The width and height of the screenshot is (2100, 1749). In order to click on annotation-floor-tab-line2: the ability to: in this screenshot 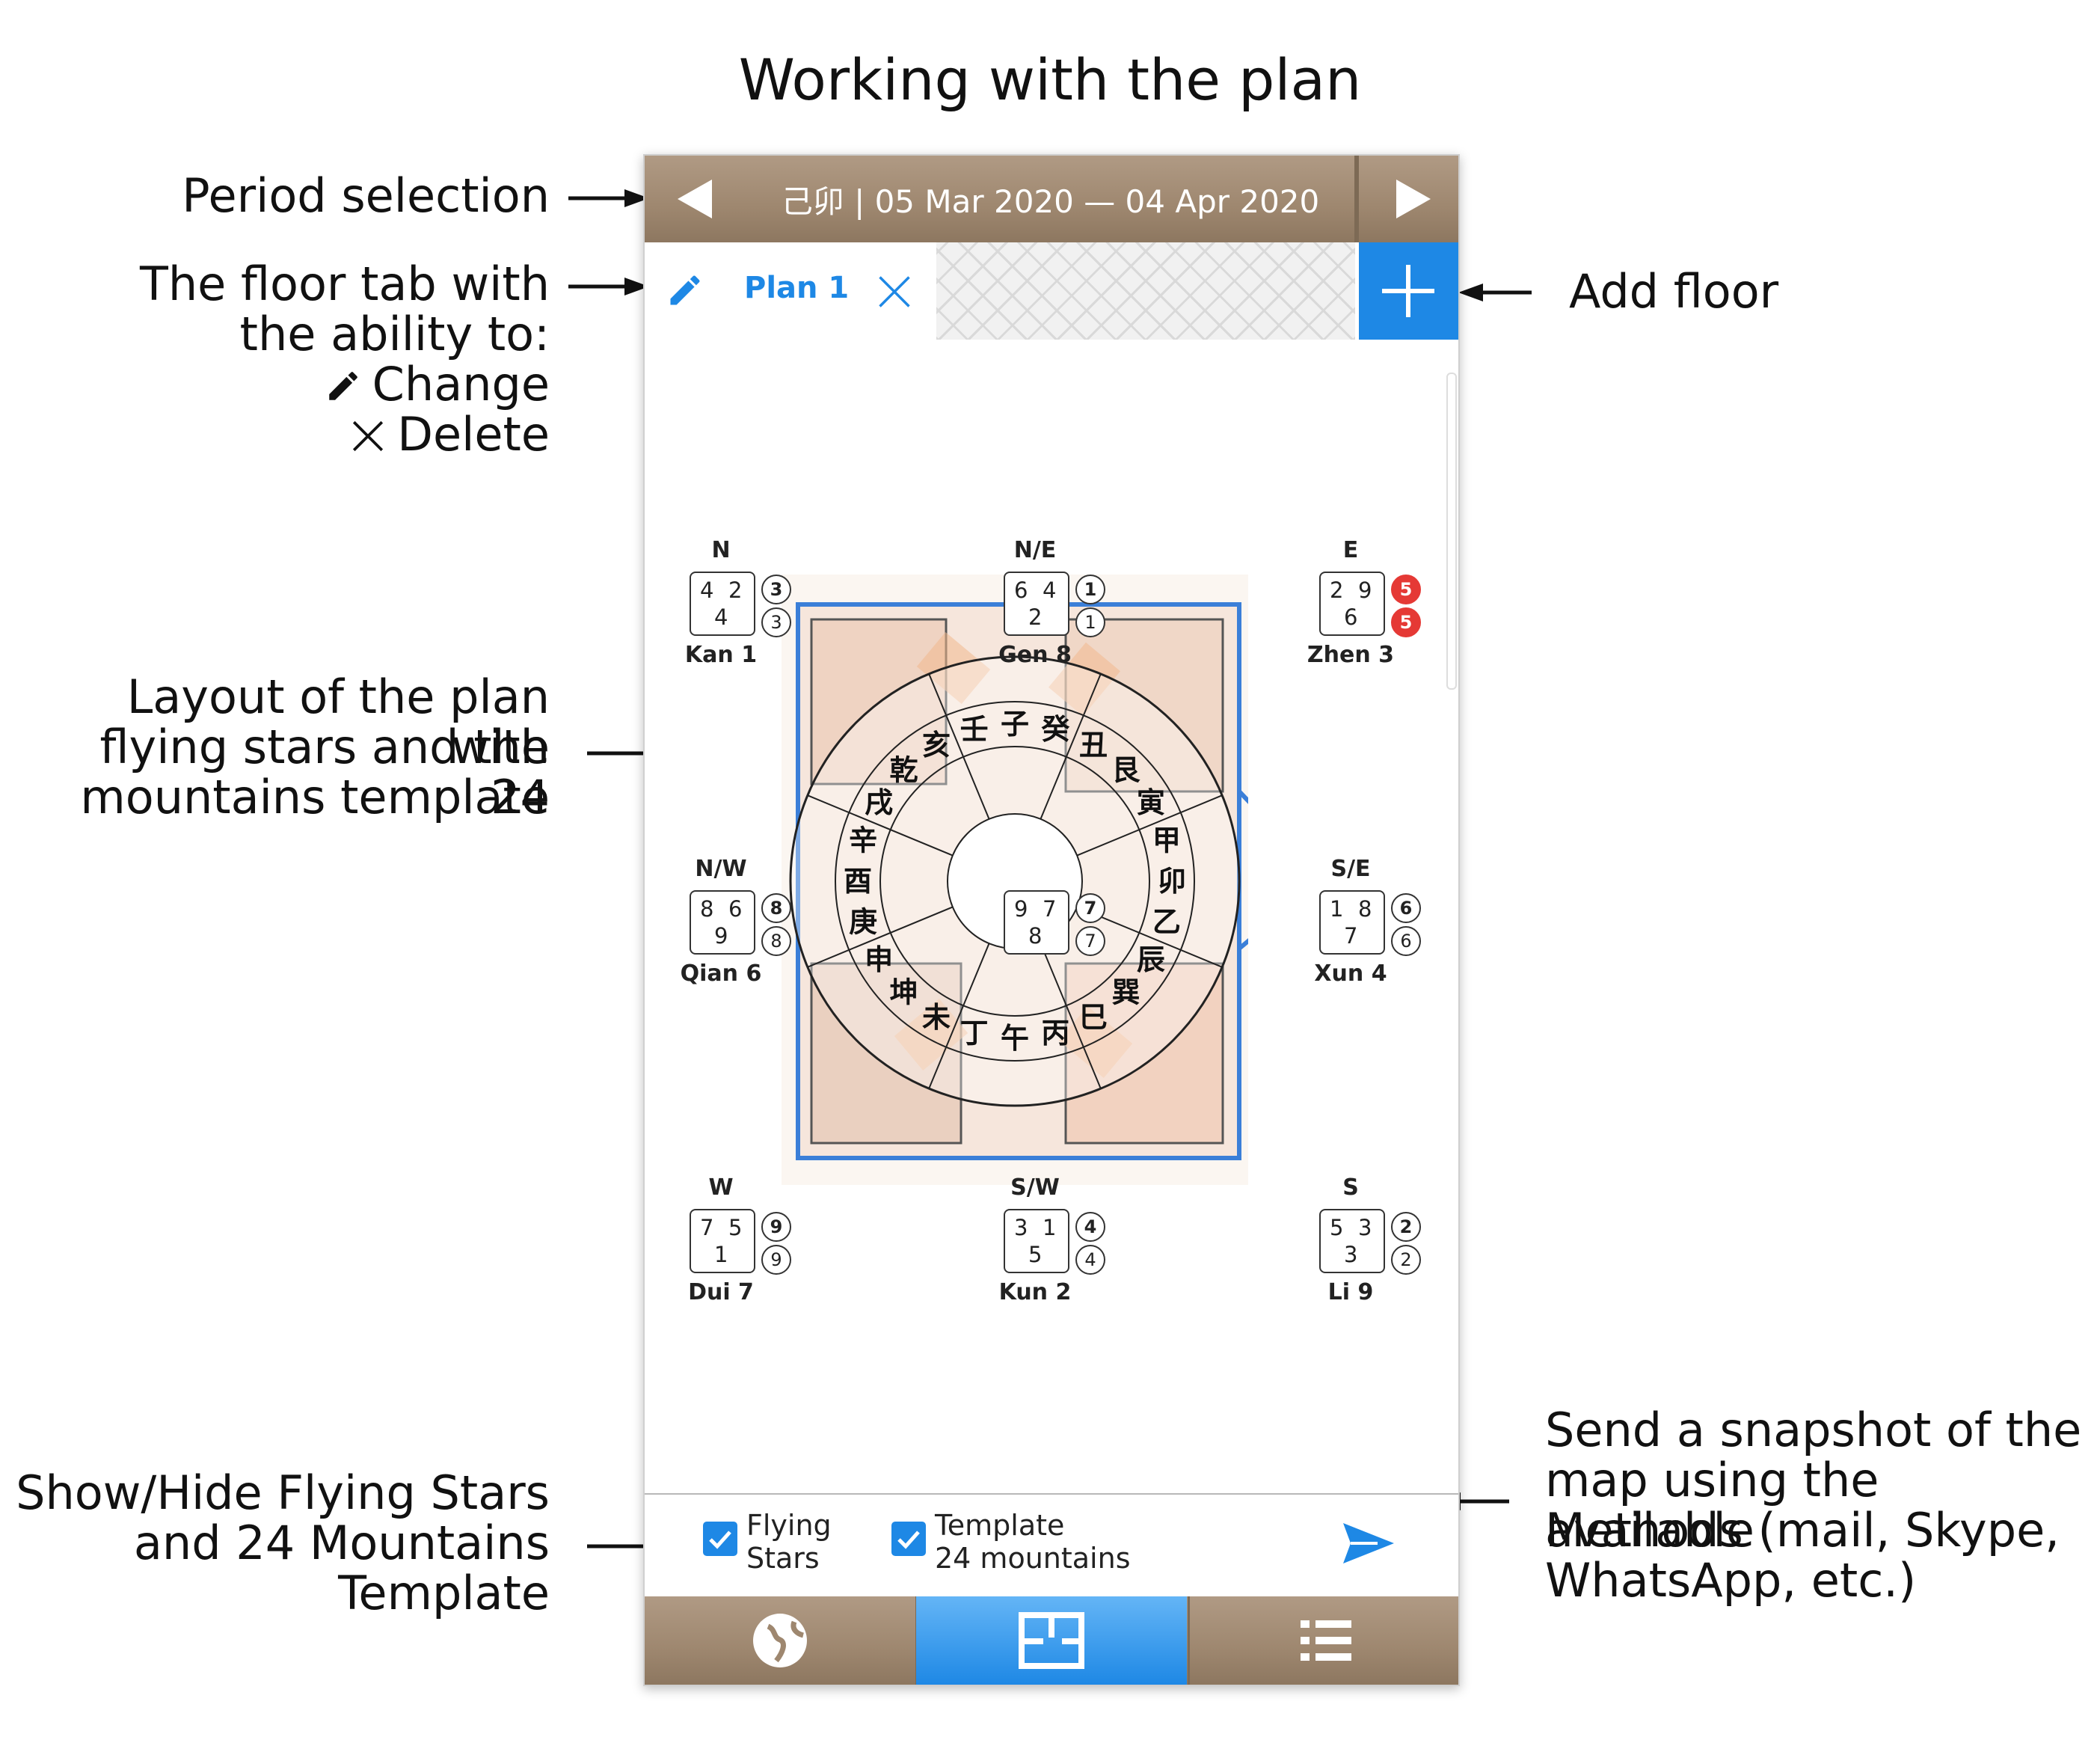, I will do `click(394, 334)`.